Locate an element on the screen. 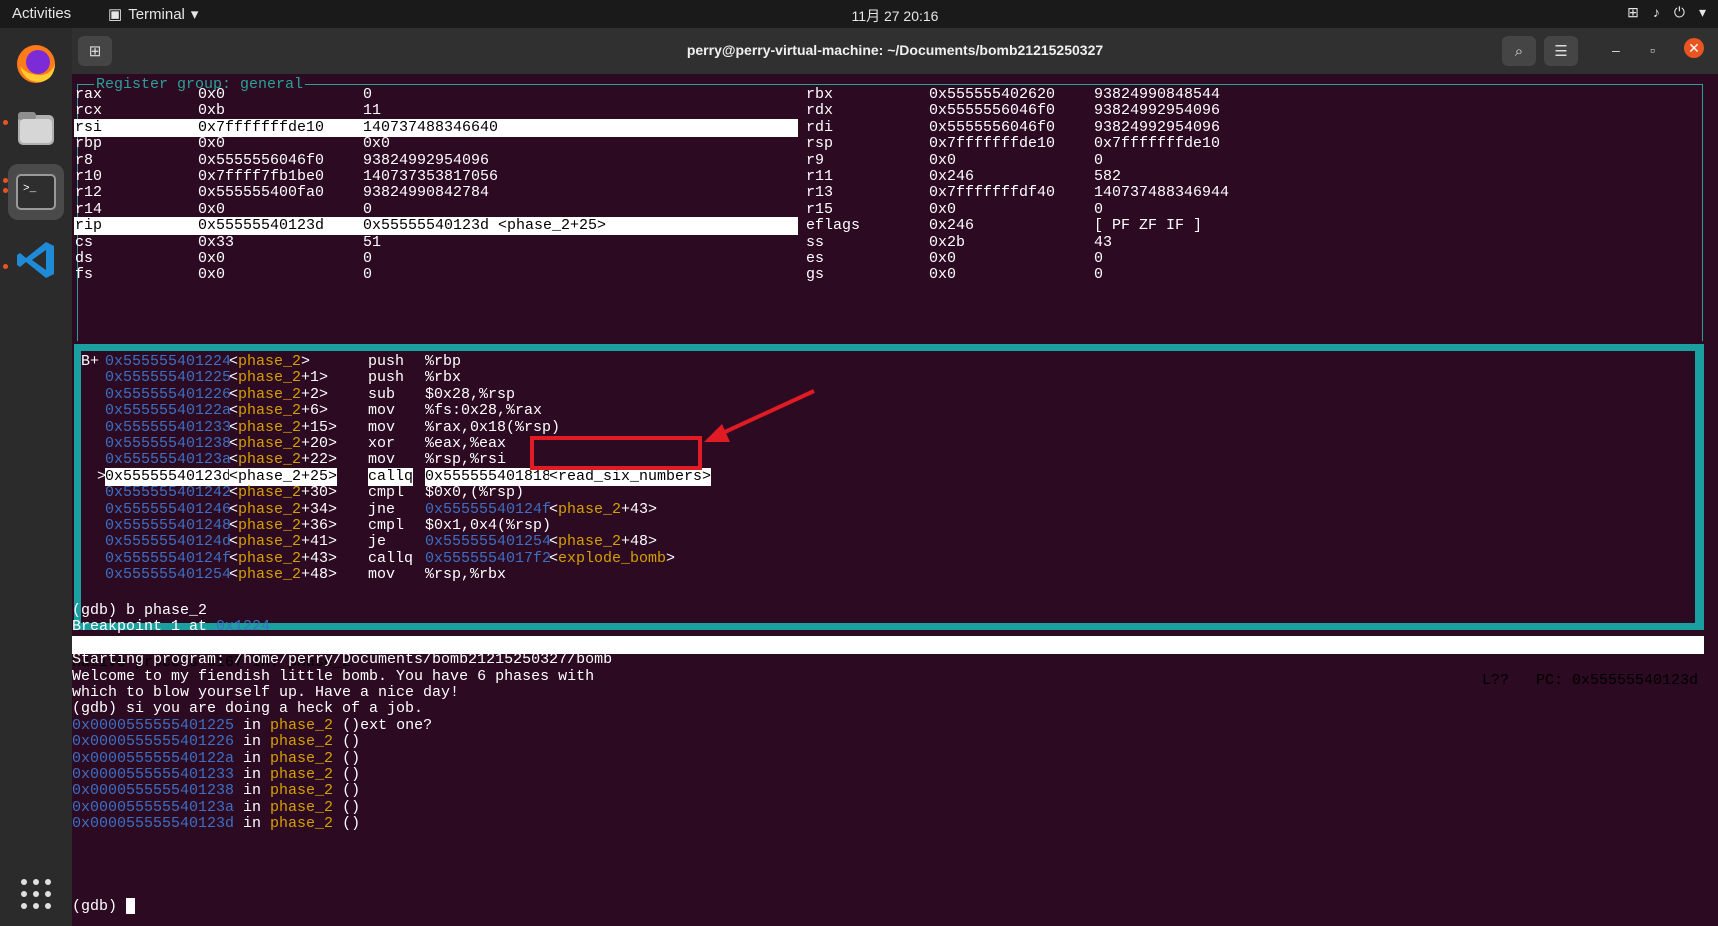 This screenshot has width=1718, height=926. symbol-offset: +41> is located at coordinates (319, 542).